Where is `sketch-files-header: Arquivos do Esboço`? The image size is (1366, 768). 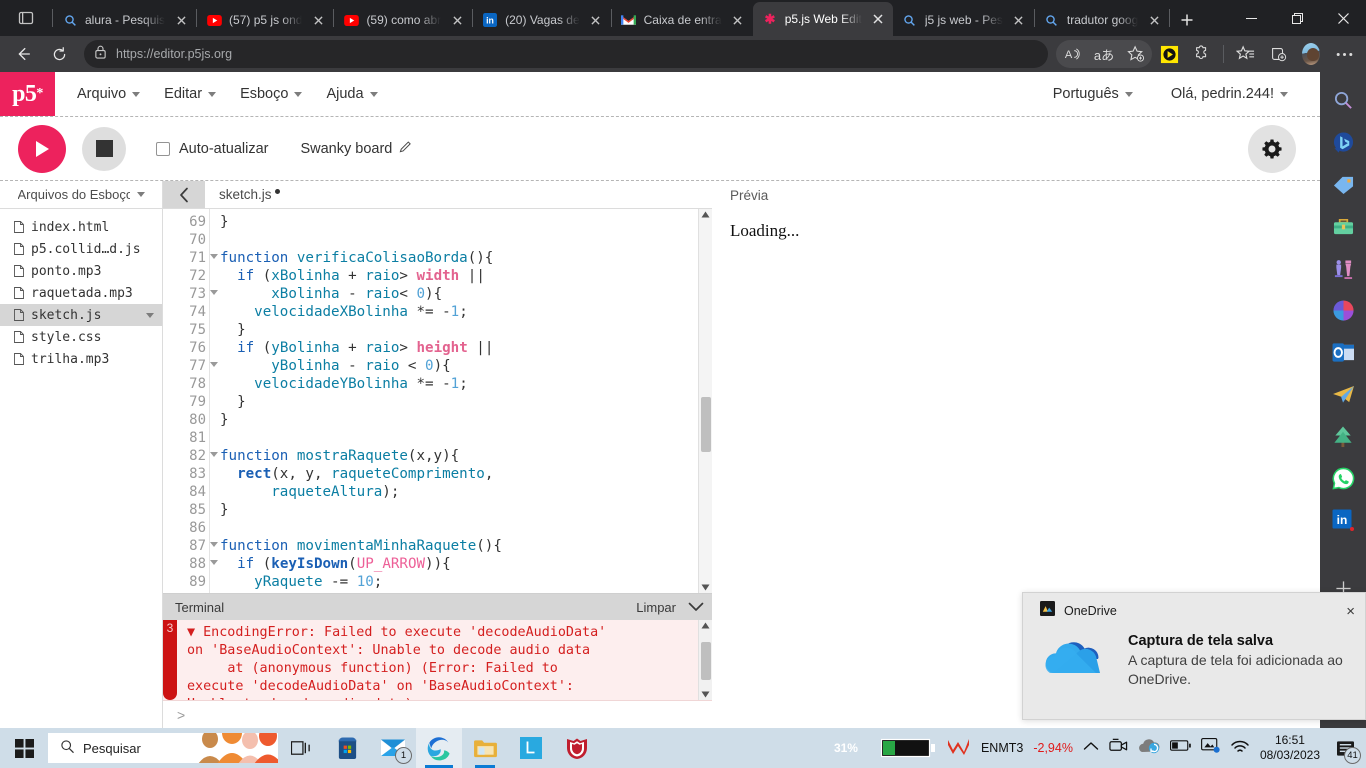
sketch-files-header: Arquivos do Esboço is located at coordinates (81, 195).